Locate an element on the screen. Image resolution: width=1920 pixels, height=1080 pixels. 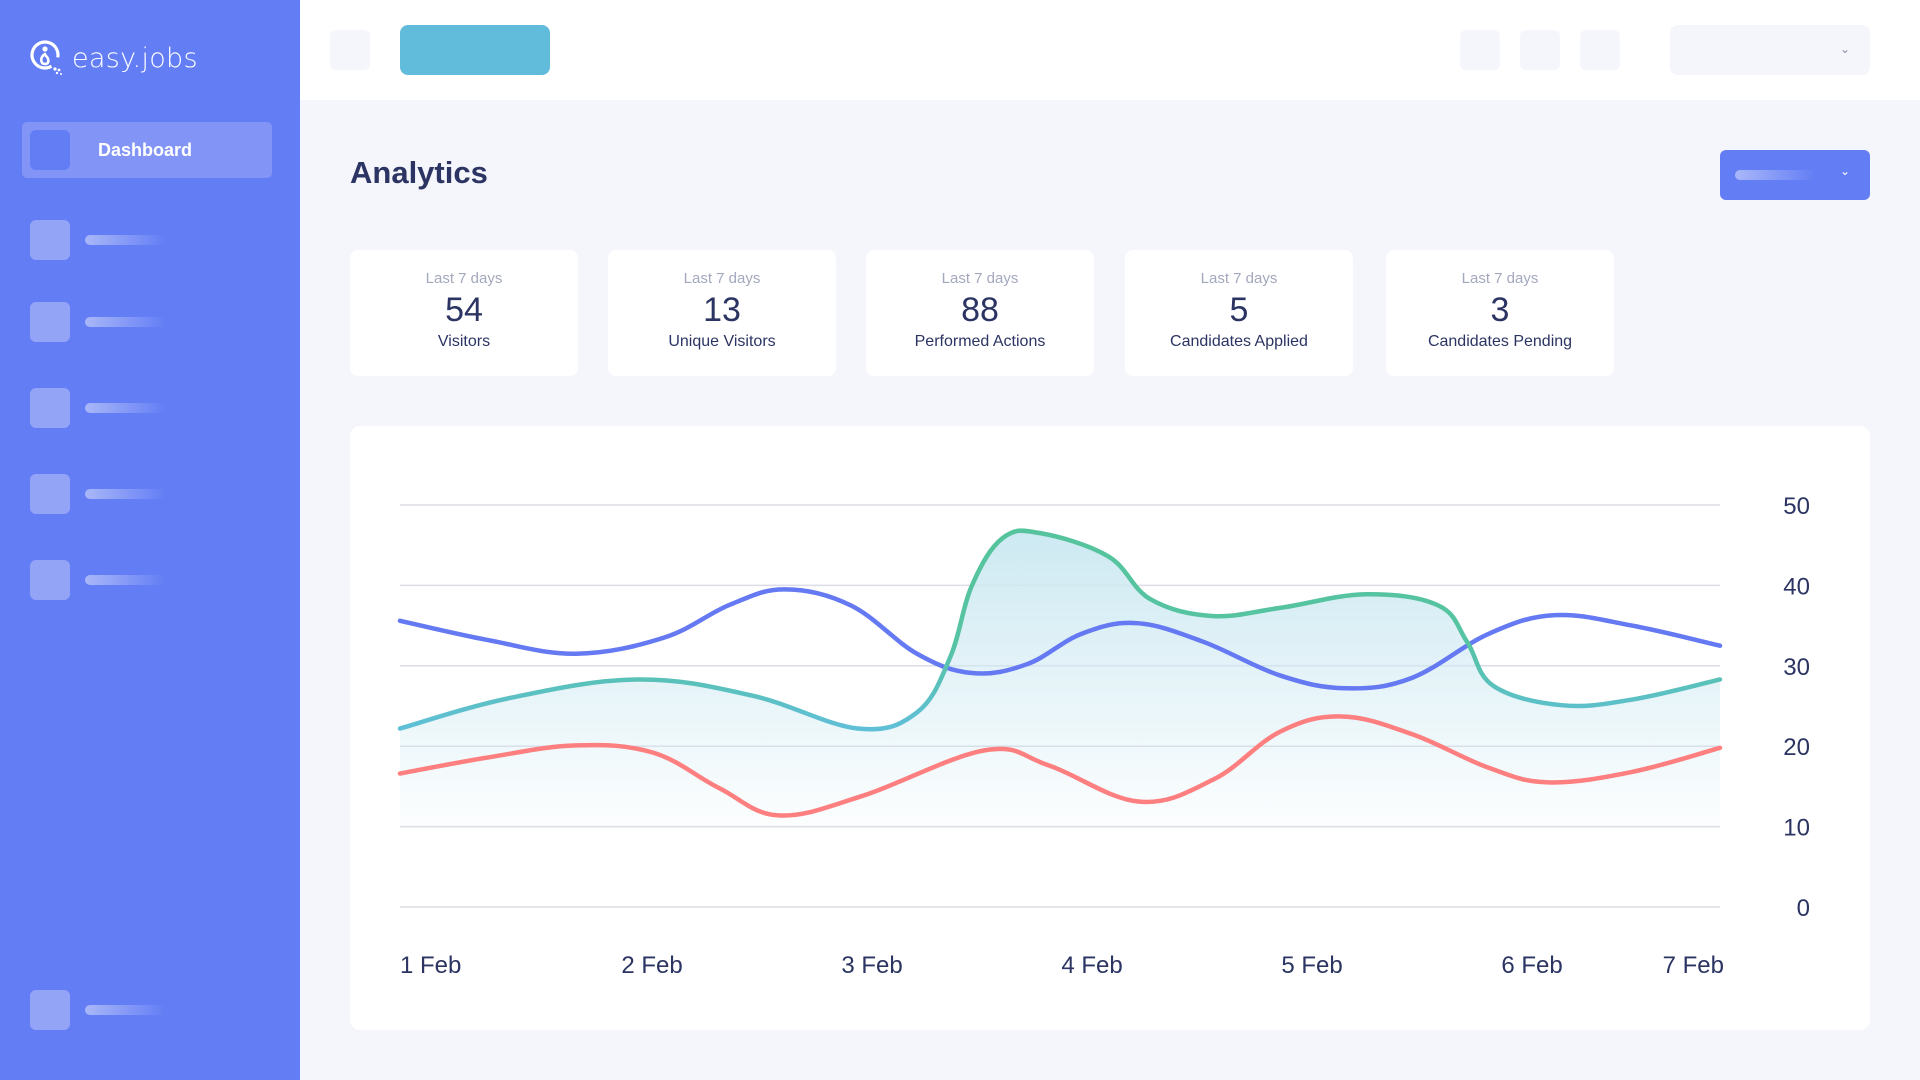
sidebar-item-label: Dashboard is located at coordinates (145, 149).